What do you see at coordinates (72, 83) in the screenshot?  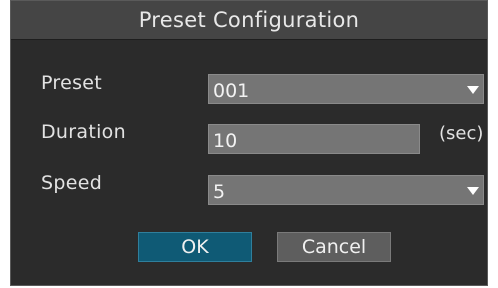 I see `preset-label: Preset` at bounding box center [72, 83].